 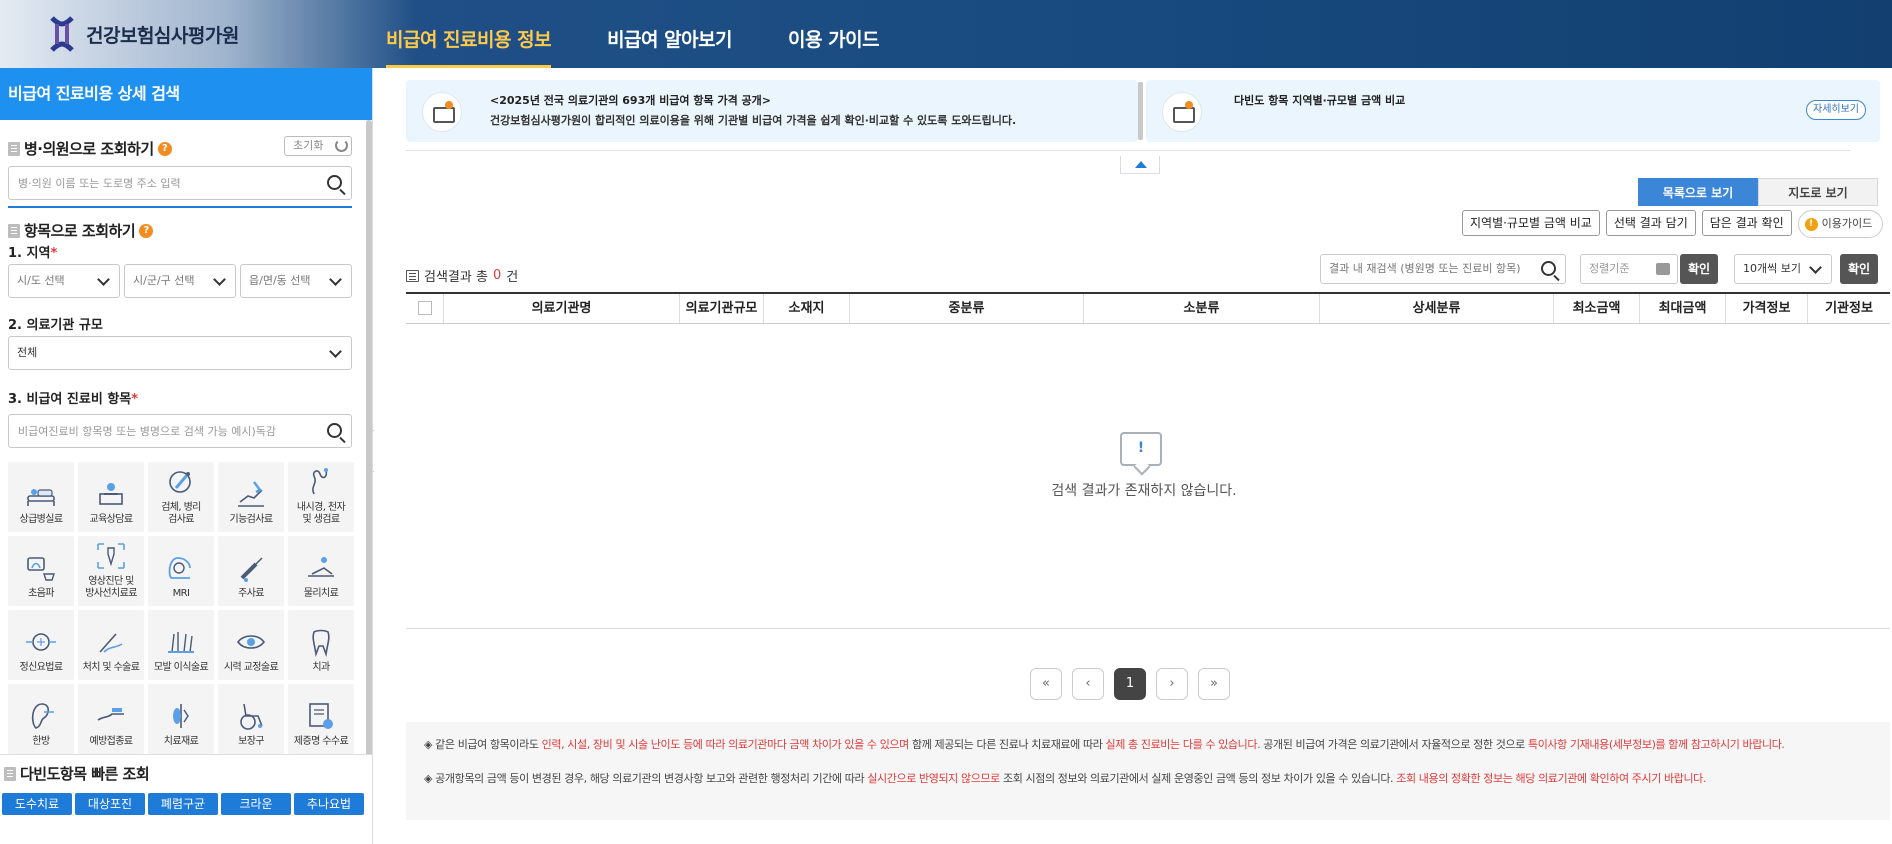 What do you see at coordinates (834, 34) in the screenshot?
I see `gnb-item-guide: 이용 가이드` at bounding box center [834, 34].